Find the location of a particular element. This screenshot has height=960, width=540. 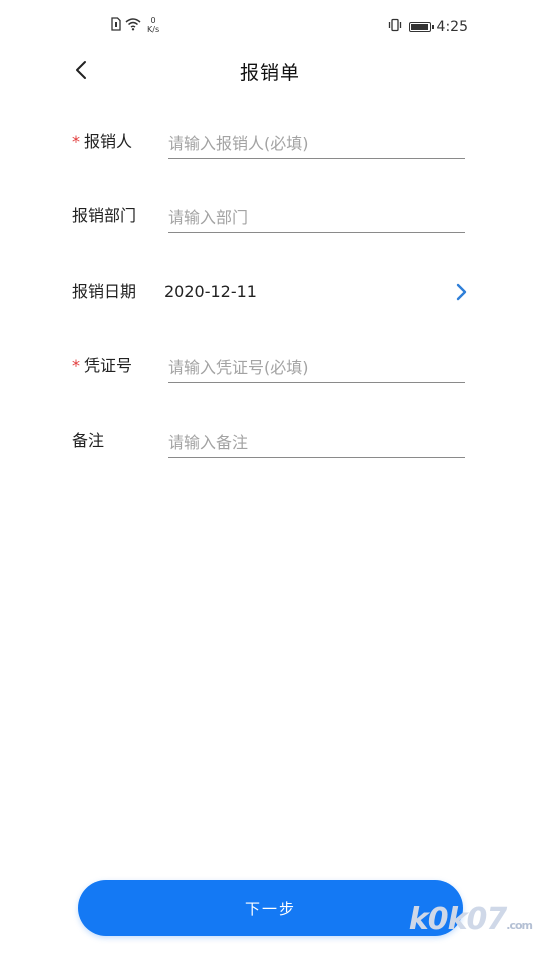

battery-level-fill is located at coordinates (419, 26).